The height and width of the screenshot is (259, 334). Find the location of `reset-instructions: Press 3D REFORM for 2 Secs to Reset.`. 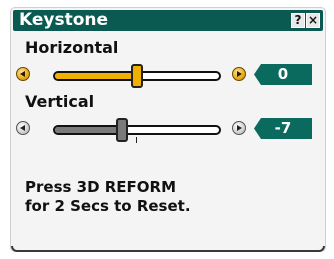

reset-instructions: Press 3D REFORM for 2 Secs to Reset. is located at coordinates (108, 197).